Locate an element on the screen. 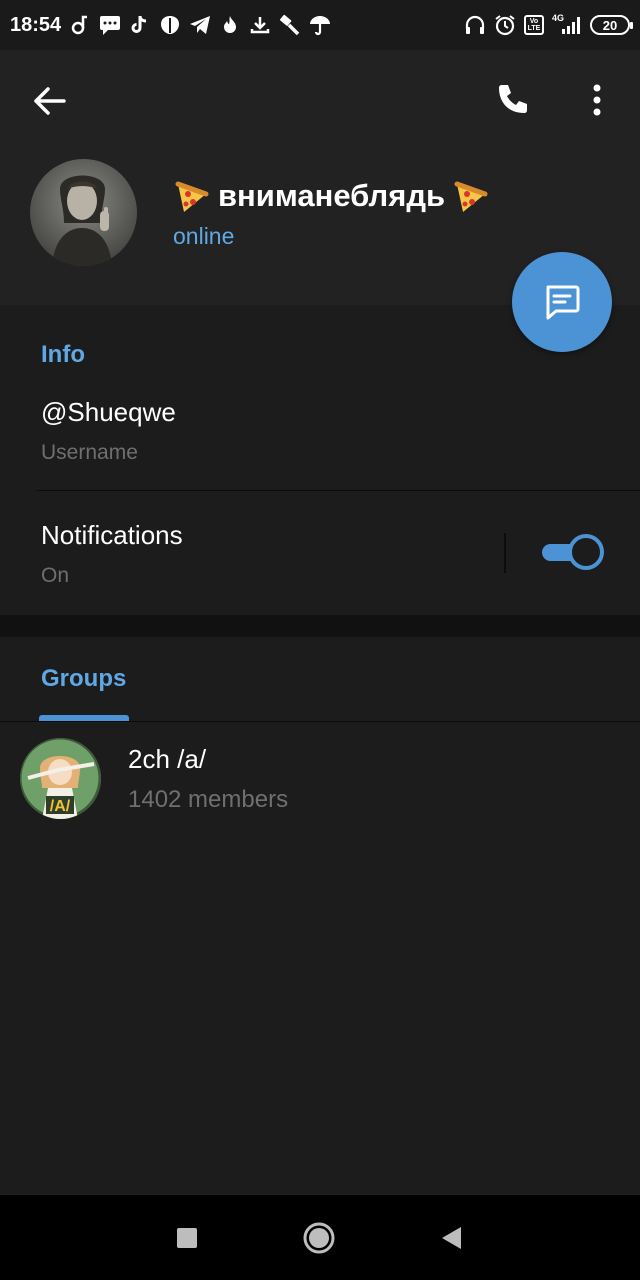 The image size is (640, 1280). umbrella-icon is located at coordinates (320, 25).